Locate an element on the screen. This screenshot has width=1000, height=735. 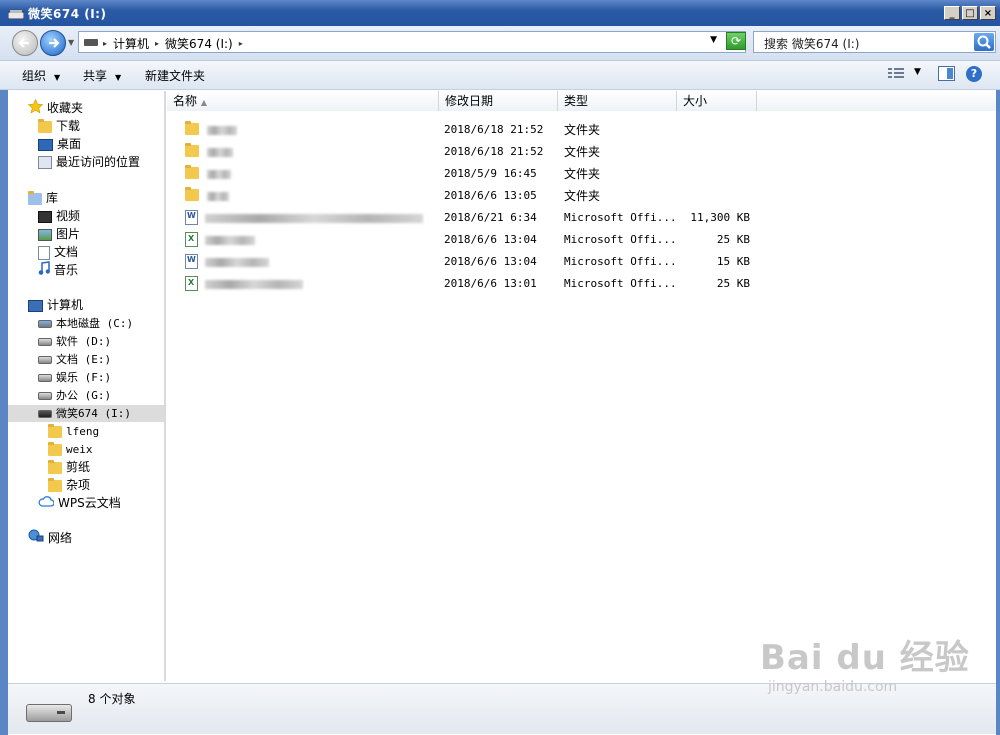
table-row: 2018/6/6 13:05 文件夹 is located at coordinates (485, 196).